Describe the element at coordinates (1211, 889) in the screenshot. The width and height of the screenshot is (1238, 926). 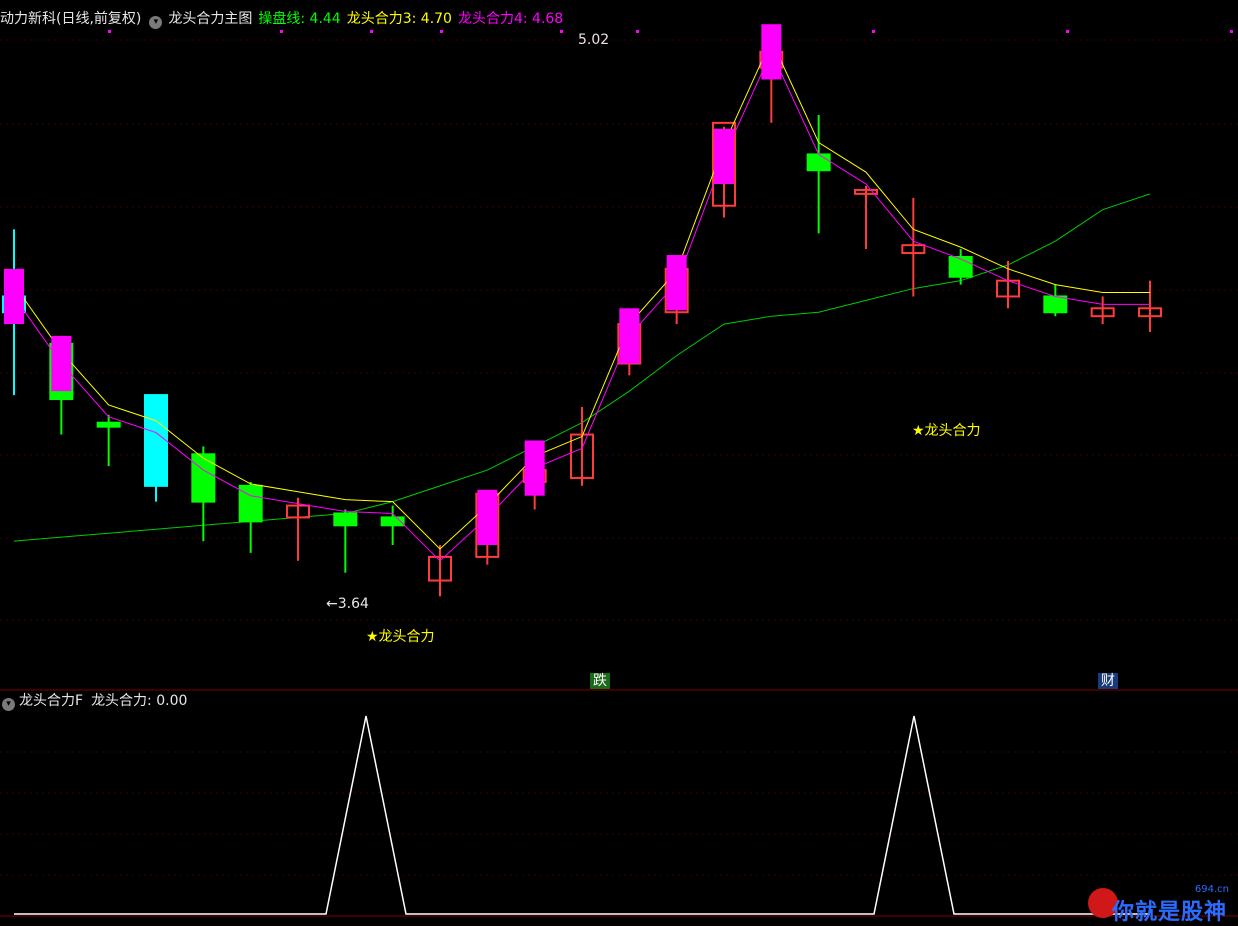
I see `watermark-site: 694.cn` at that location.